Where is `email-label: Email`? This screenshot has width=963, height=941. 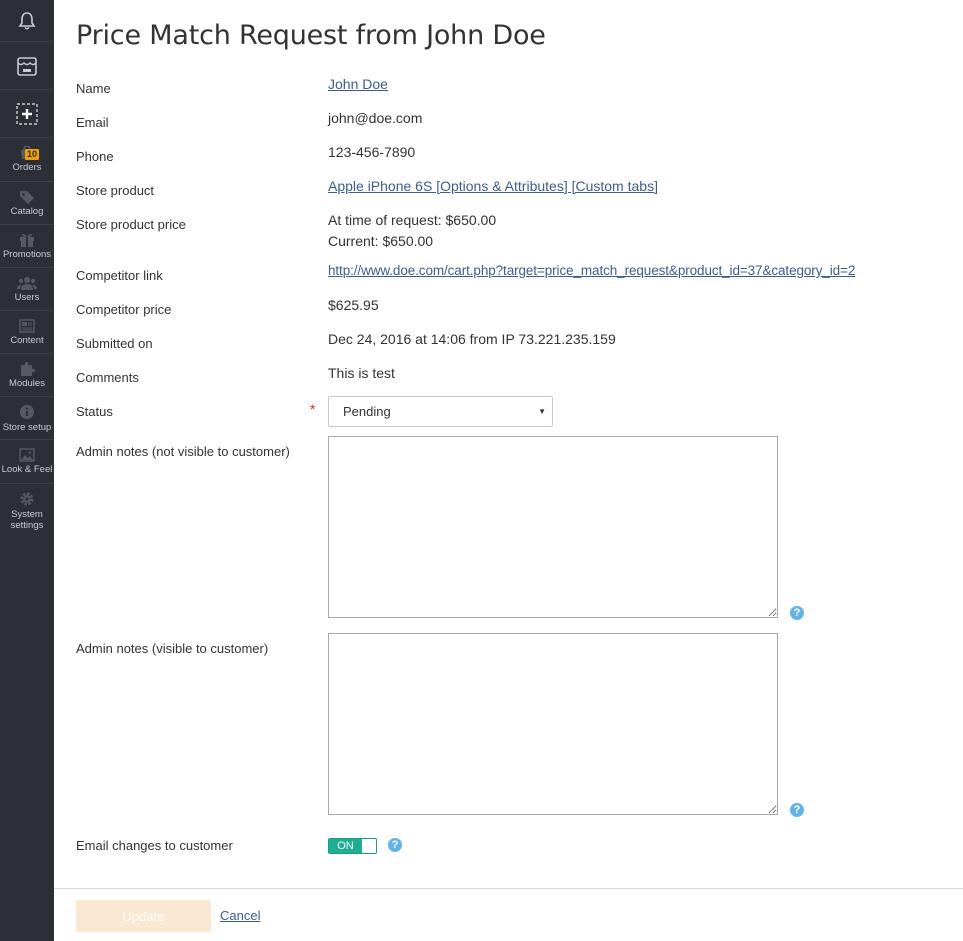
email-label: Email is located at coordinates (92, 122).